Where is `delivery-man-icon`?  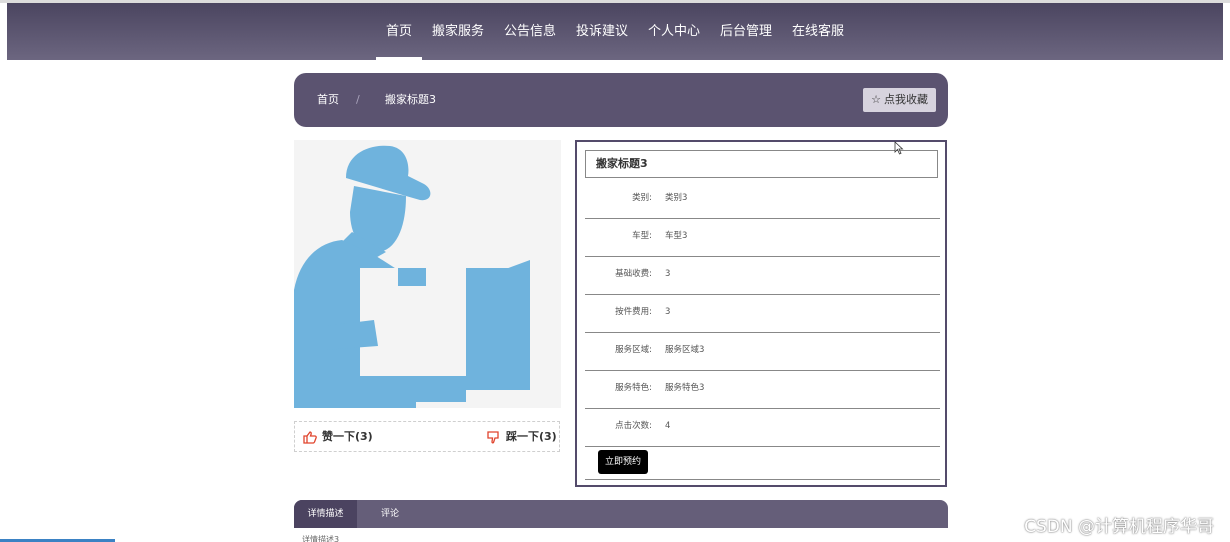
delivery-man-icon is located at coordinates (412, 276).